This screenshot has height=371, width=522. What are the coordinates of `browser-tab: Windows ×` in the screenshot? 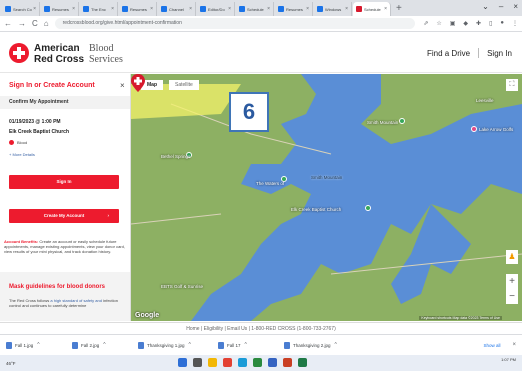 It's located at (333, 9).